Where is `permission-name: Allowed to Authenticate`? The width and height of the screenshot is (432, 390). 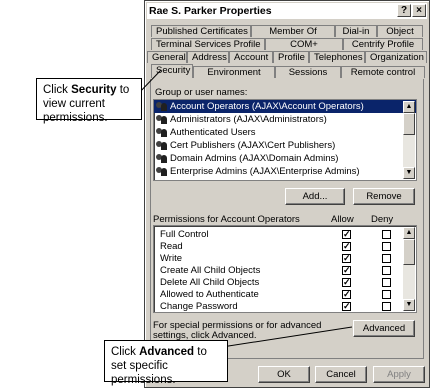 permission-name: Allowed to Authenticate is located at coordinates (209, 294).